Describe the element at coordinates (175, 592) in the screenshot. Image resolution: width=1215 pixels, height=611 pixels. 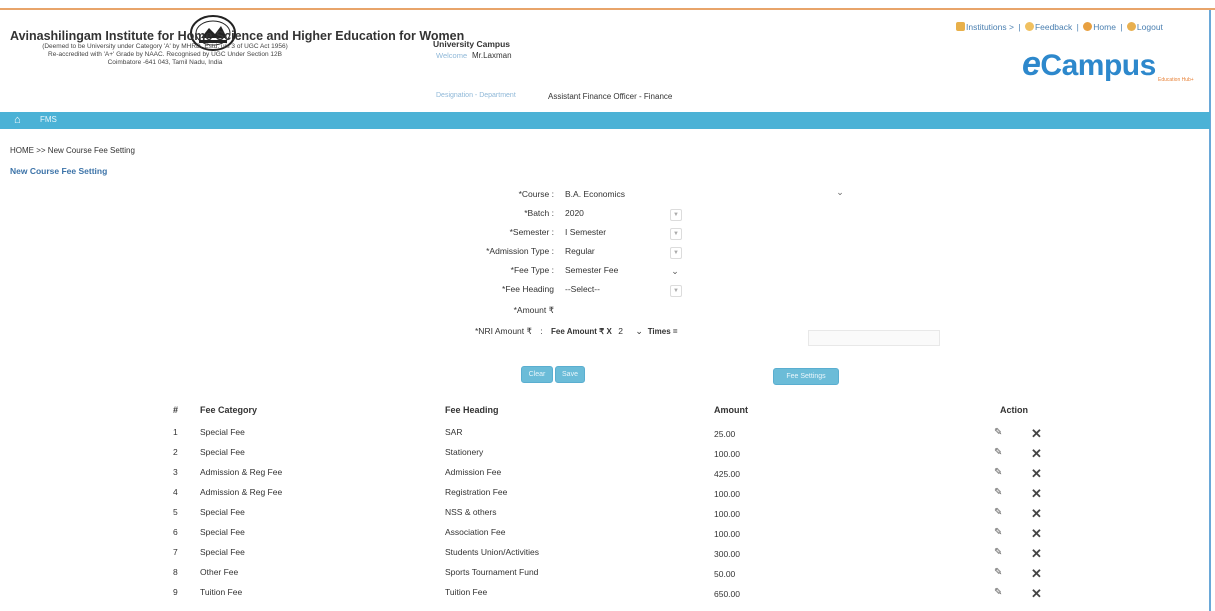
I see `row-number: 9` at that location.